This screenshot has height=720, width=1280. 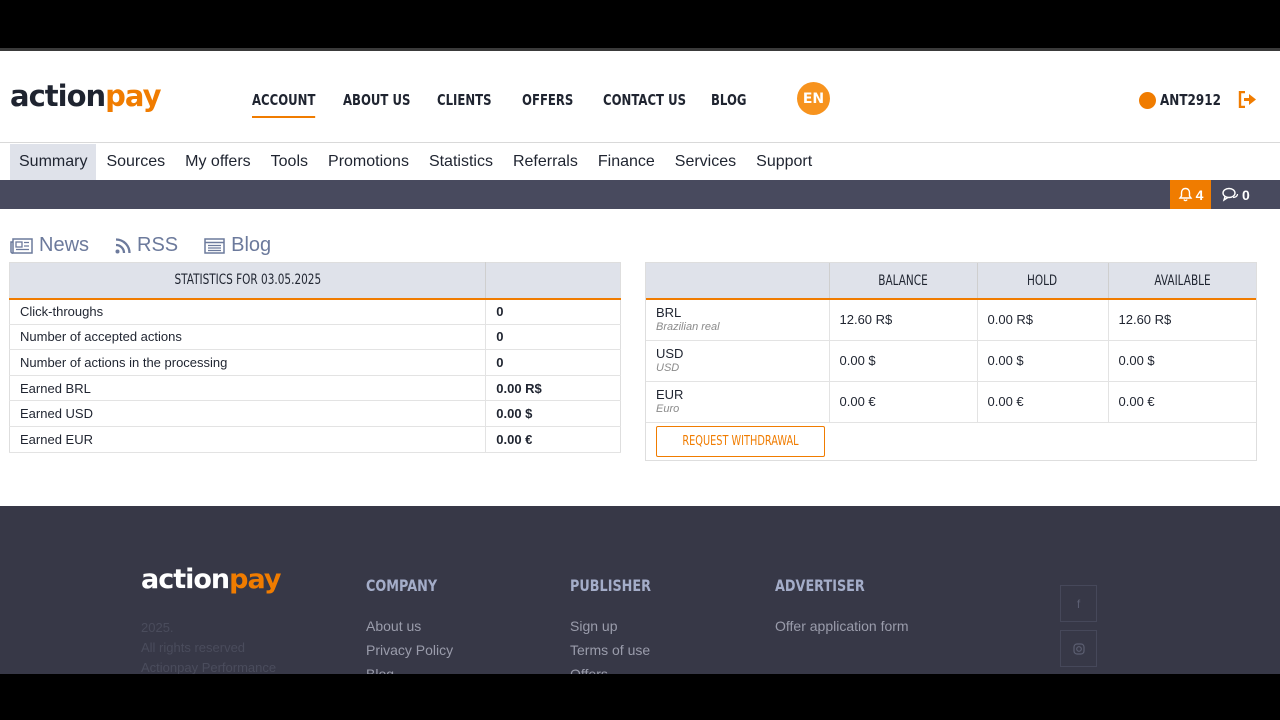 I want to click on table-row: Earned USD 0.00 $, so click(x=315, y=413).